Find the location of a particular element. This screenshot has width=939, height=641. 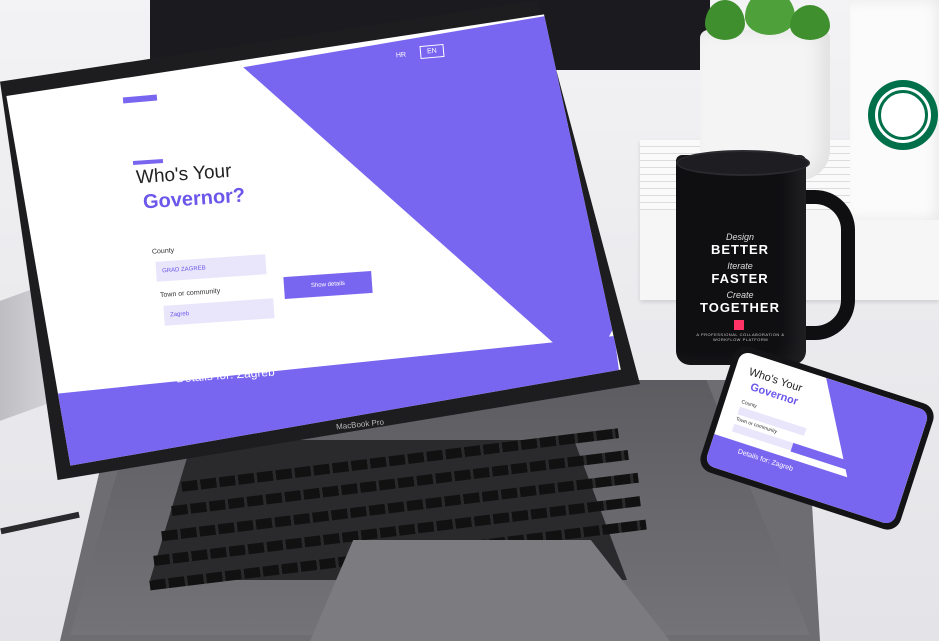

mug-line1-big: BETTER is located at coordinates (740, 249).